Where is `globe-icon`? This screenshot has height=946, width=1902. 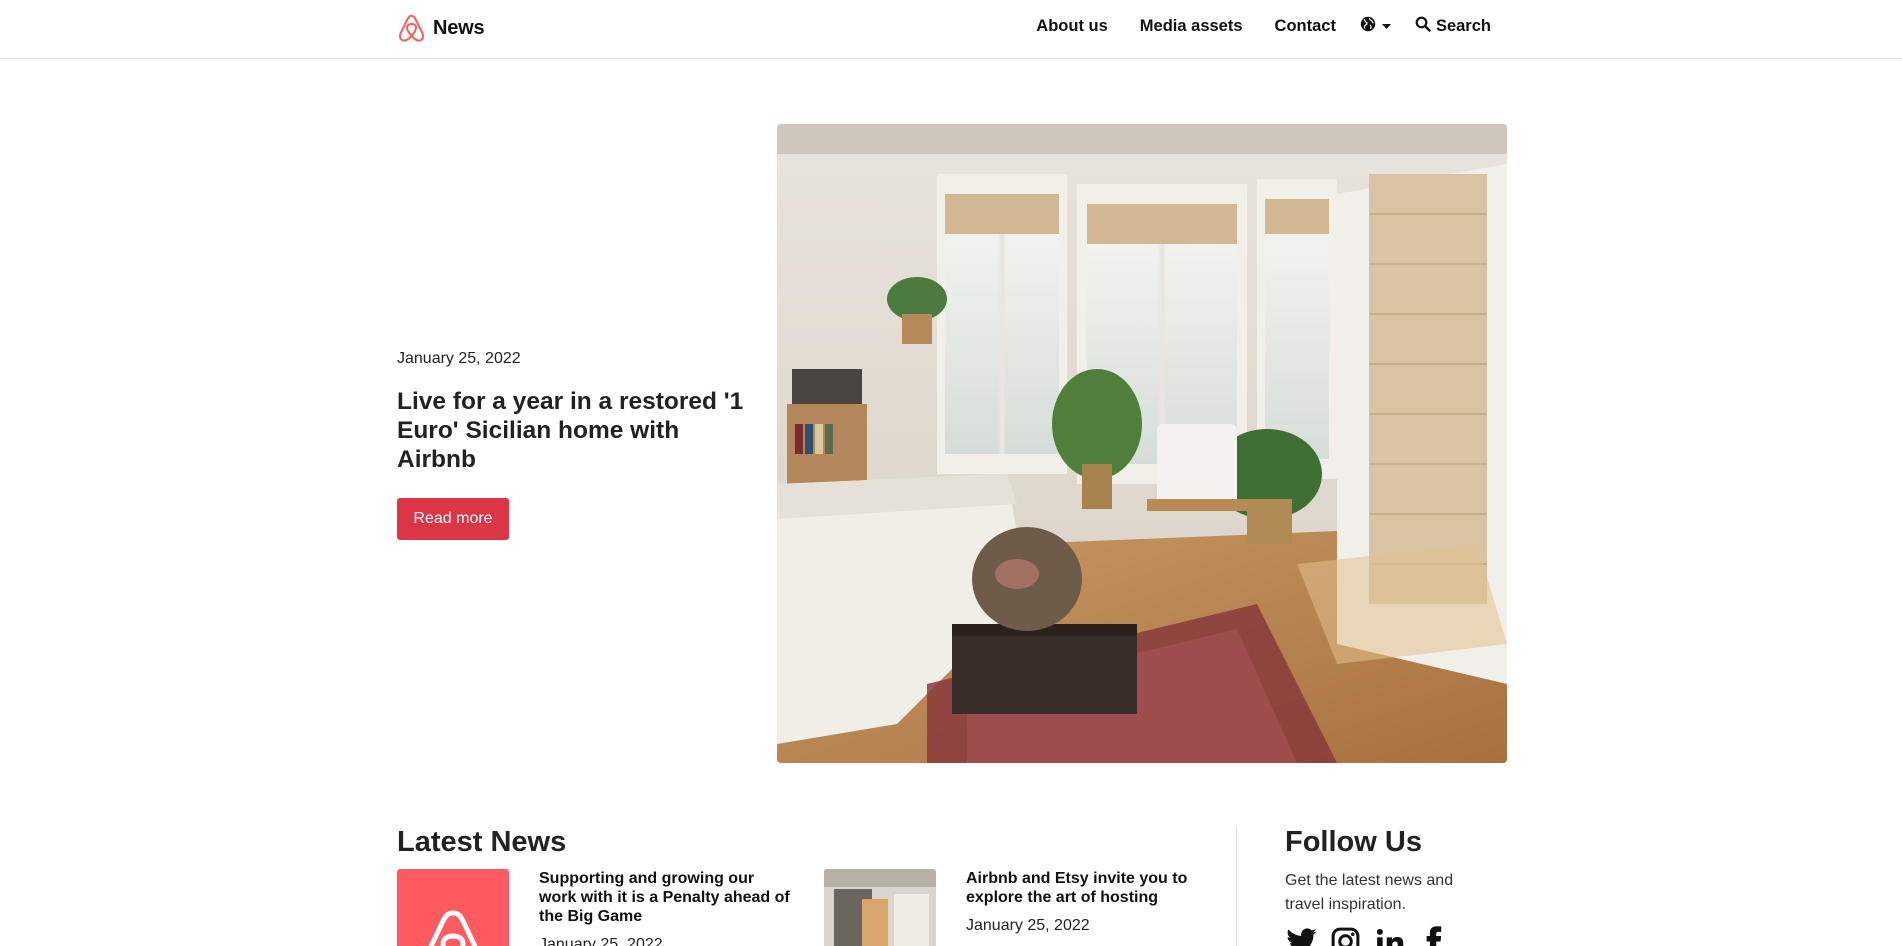
globe-icon is located at coordinates (1368, 26).